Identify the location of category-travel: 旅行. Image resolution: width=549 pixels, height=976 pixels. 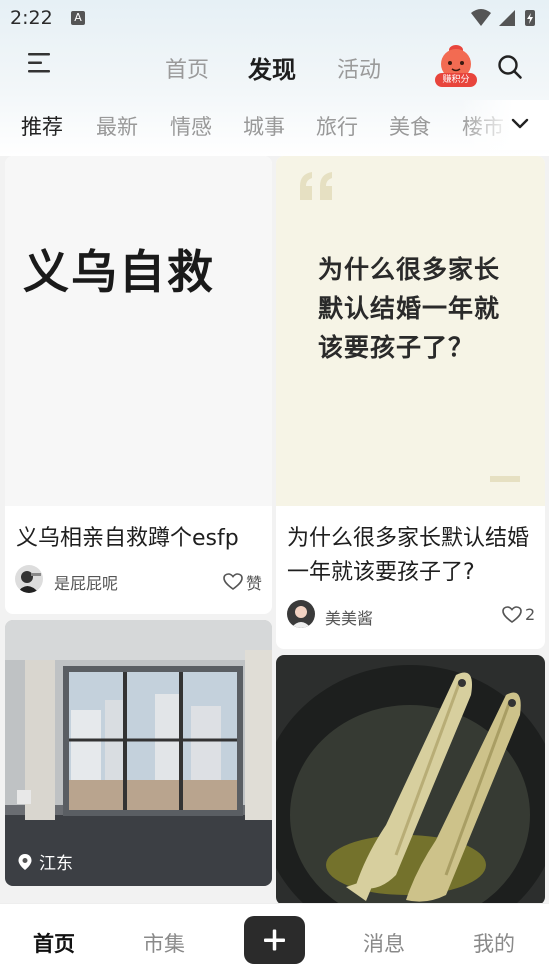
(337, 126).